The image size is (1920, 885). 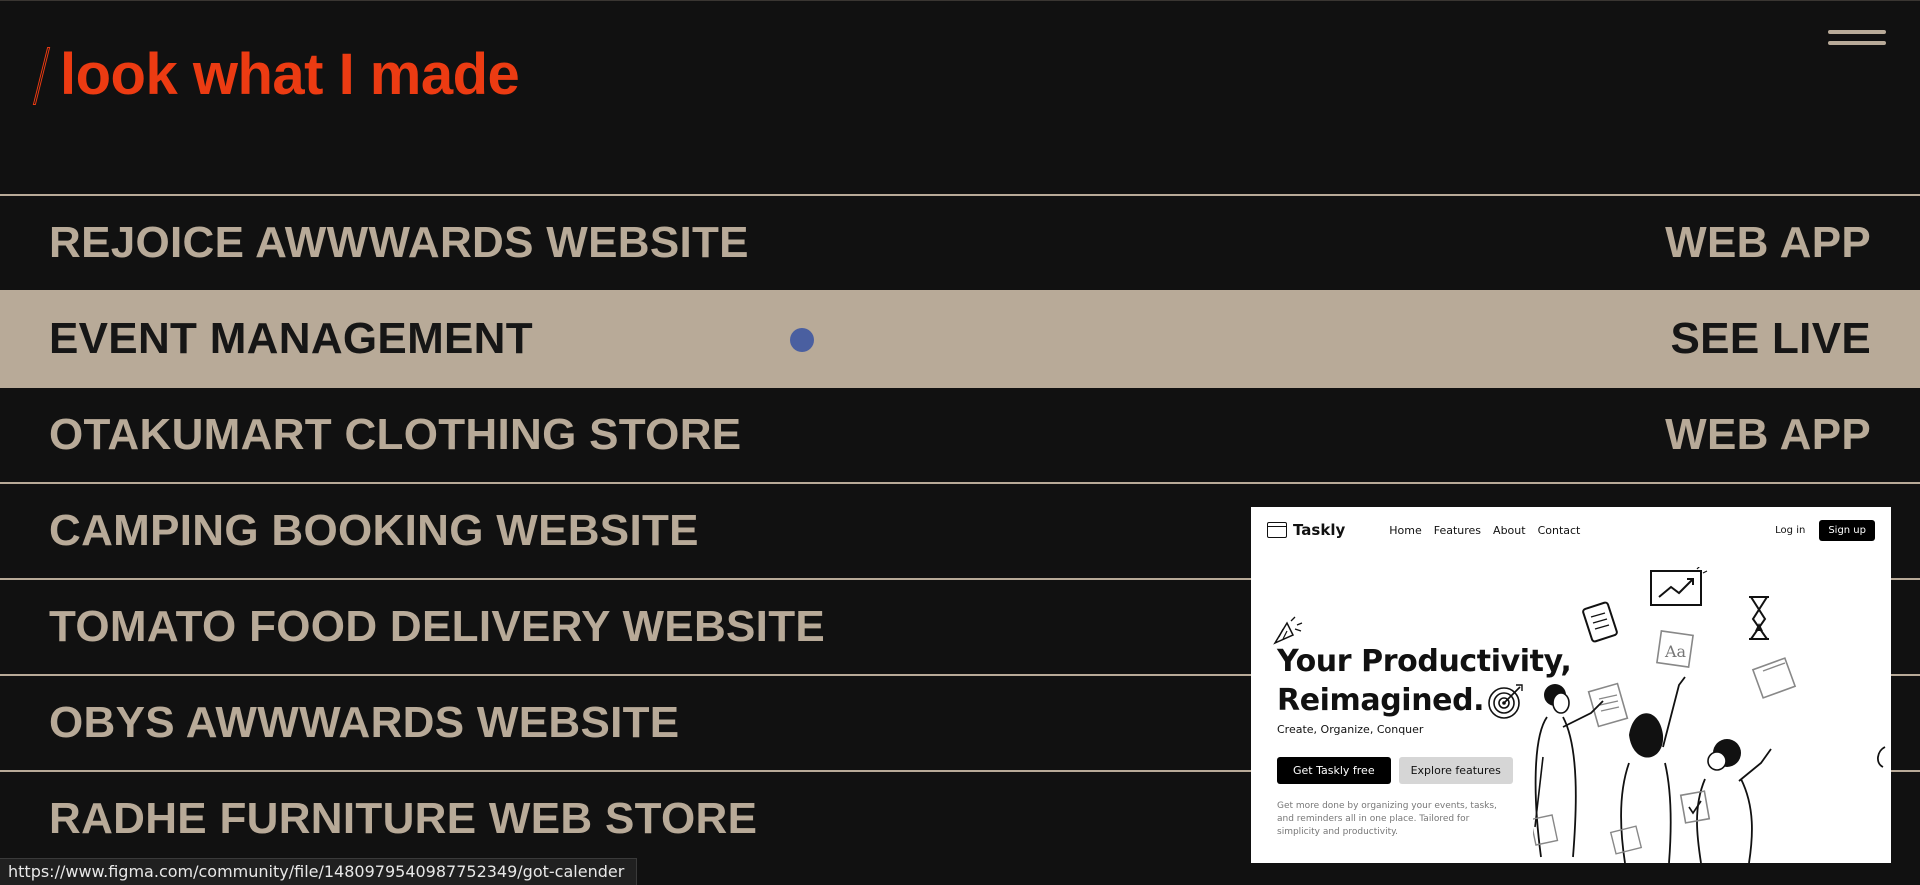 I want to click on preview-headline-line1: Your Productivity,, so click(x=1424, y=661).